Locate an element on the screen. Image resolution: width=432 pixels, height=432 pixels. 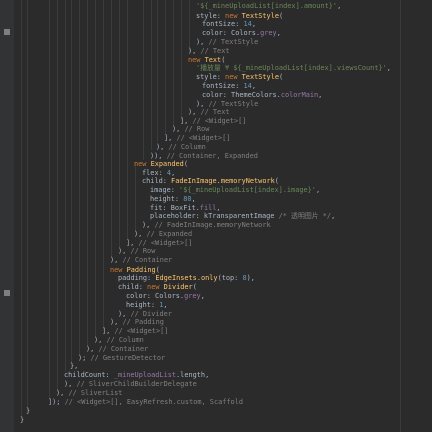
code-line: child: new Divider( is located at coordinates (216, 287).